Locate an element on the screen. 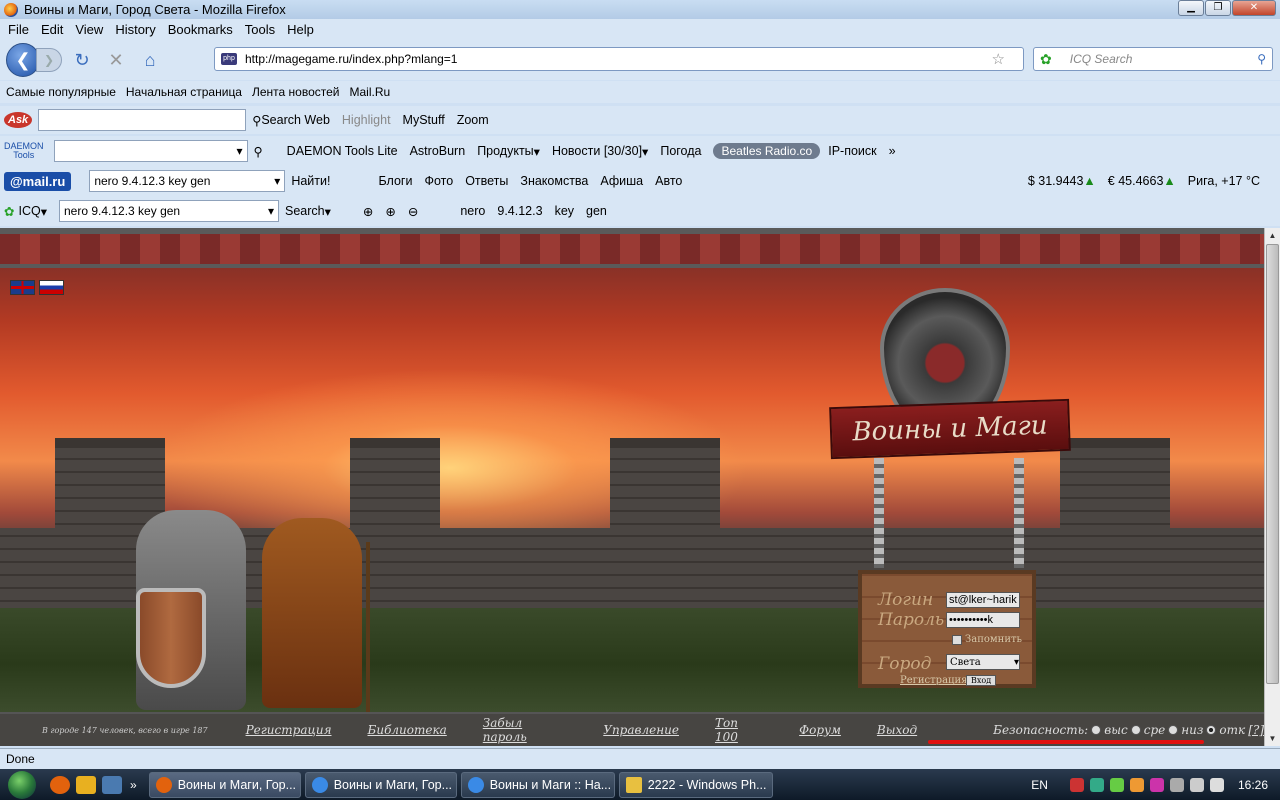 The height and width of the screenshot is (800, 1280). media-quicklaunch-icon is located at coordinates (86, 784).